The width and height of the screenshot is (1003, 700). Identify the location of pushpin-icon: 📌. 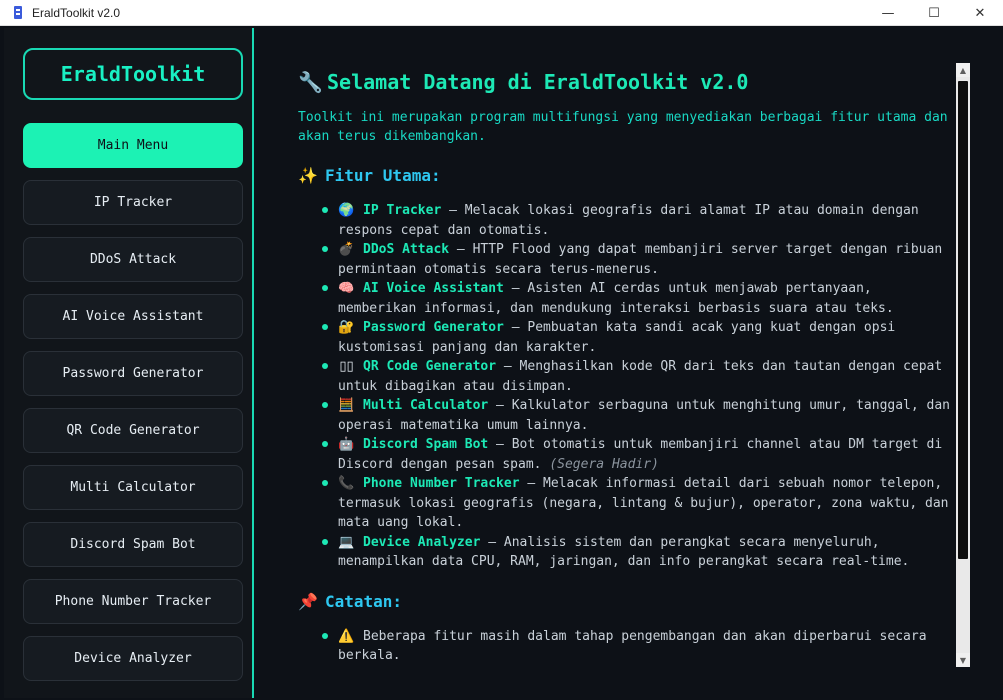
(308, 601).